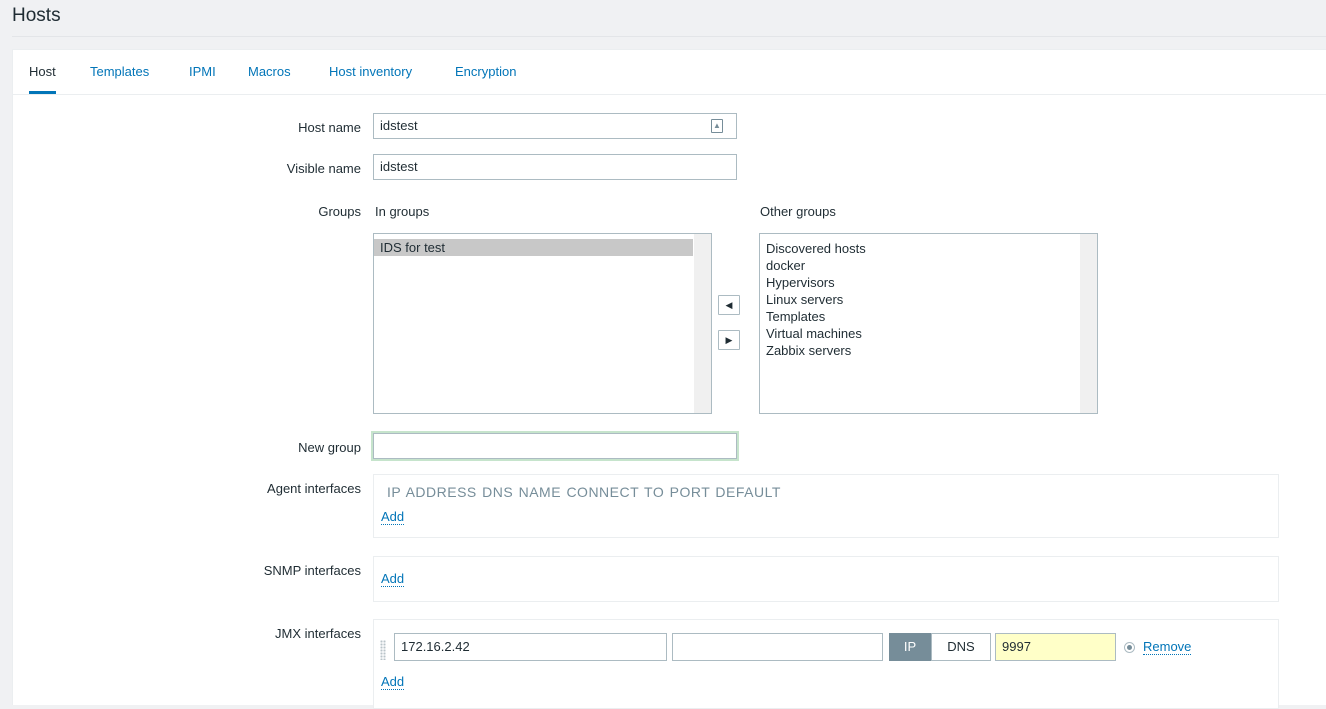 The image size is (1326, 709). What do you see at coordinates (798, 211) in the screenshot?
I see `other-groups-label: Other groups` at bounding box center [798, 211].